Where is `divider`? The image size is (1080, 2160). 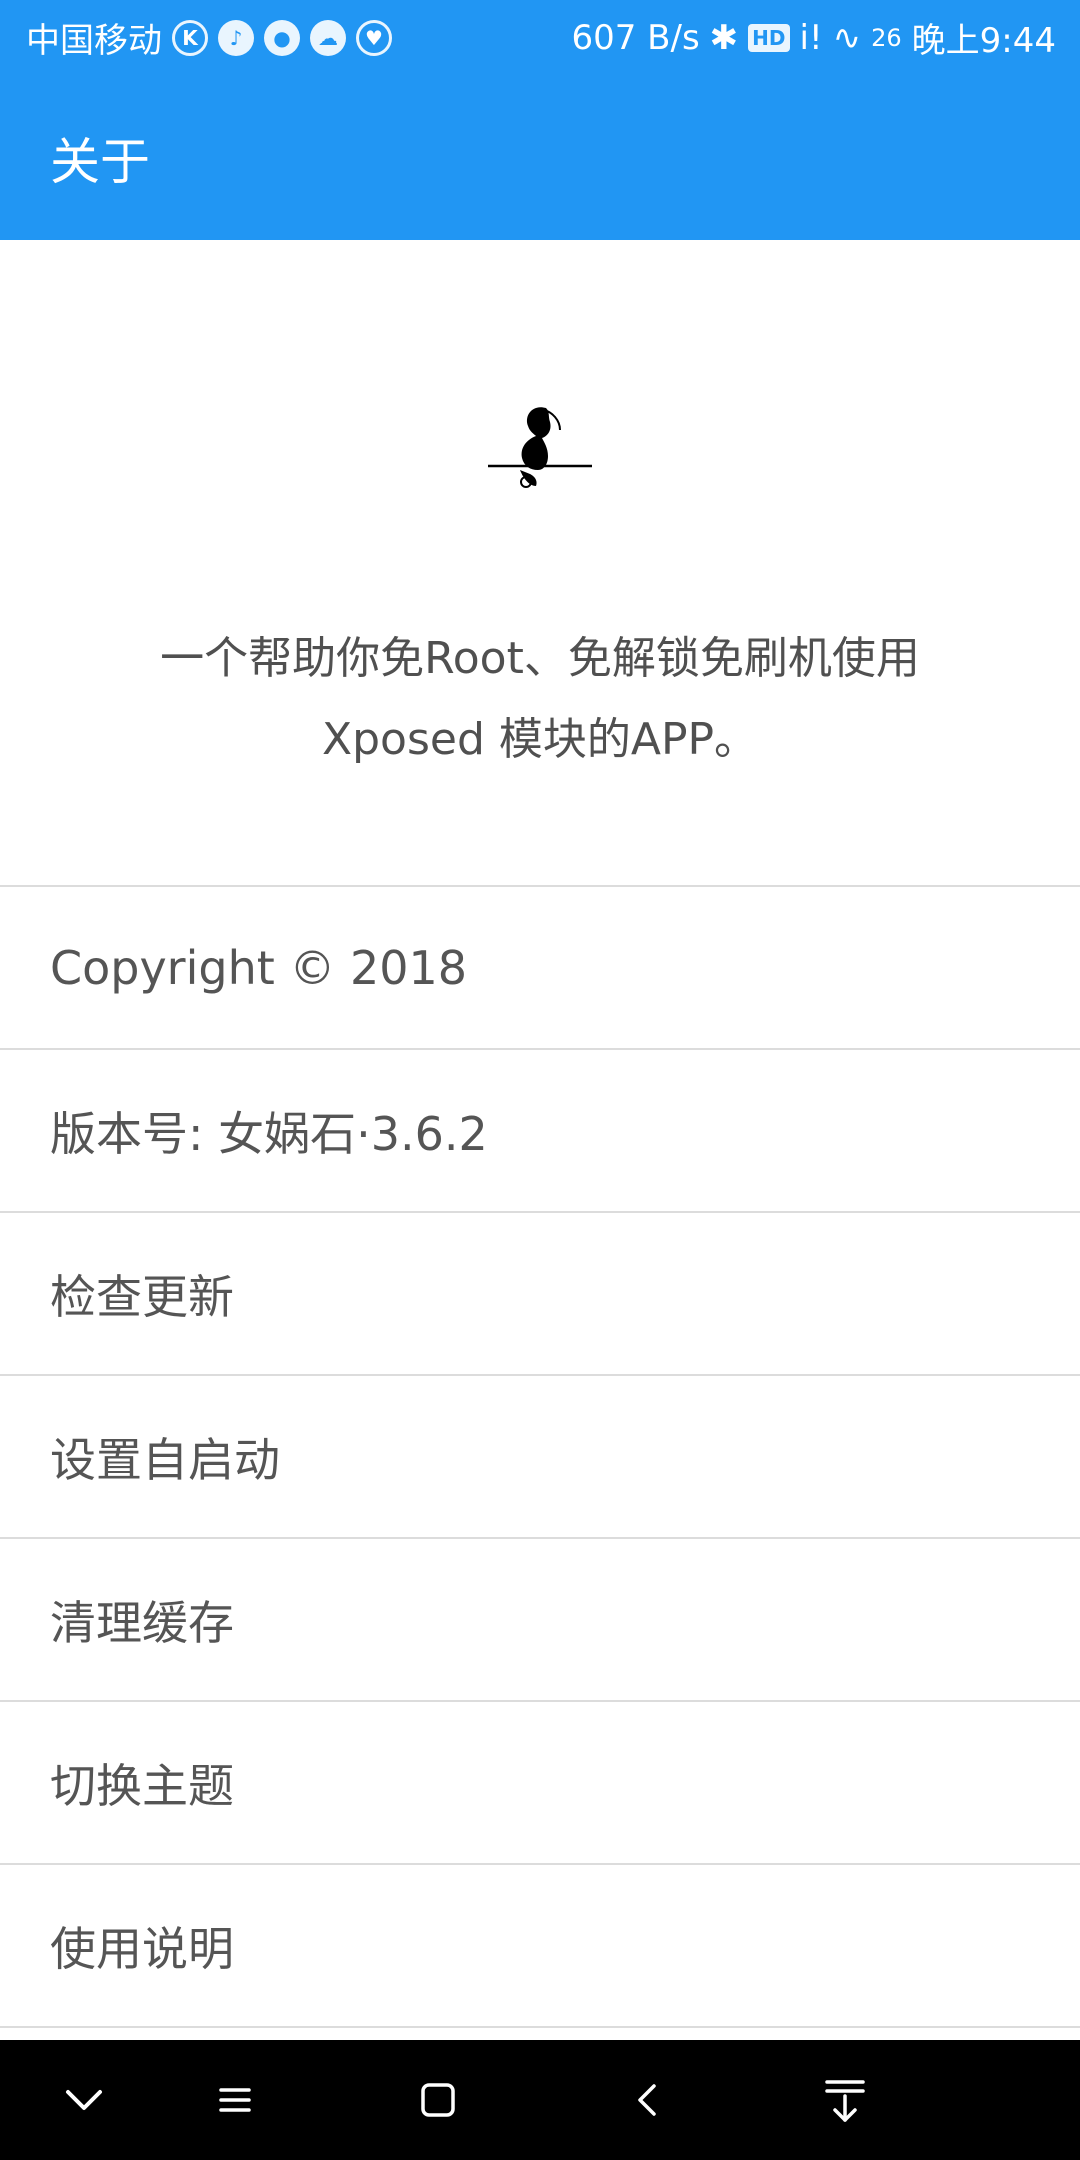 divider is located at coordinates (540, 2027).